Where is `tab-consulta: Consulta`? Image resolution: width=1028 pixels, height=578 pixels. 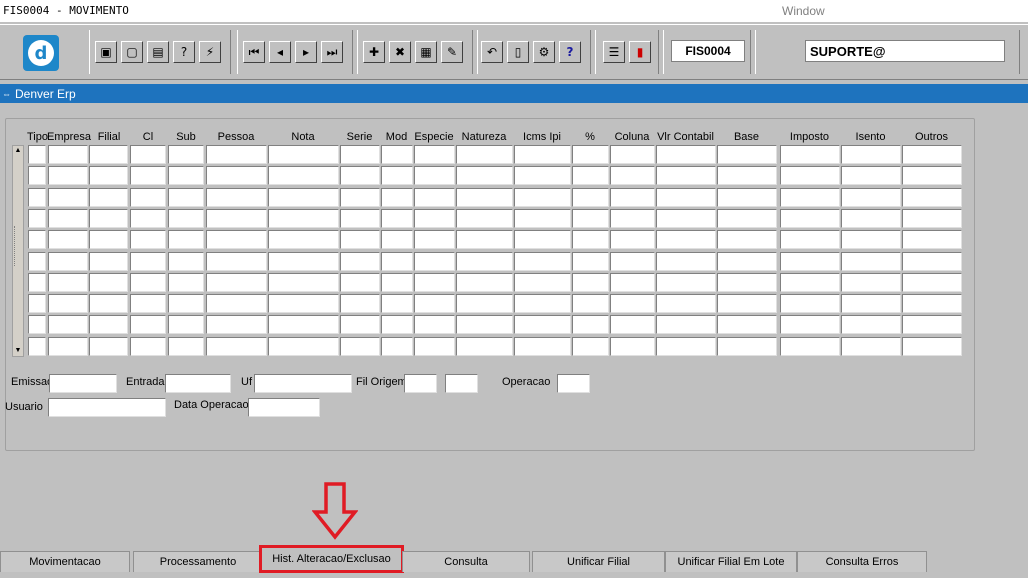 tab-consulta: Consulta is located at coordinates (466, 561).